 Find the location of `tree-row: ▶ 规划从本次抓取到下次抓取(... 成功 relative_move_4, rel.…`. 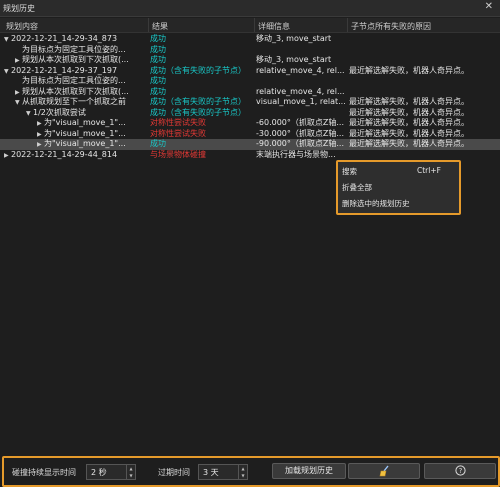

tree-row: ▶ 规划从本次抓取到下次抓取(... 成功 relative_move_4, rel.… is located at coordinates (250, 92).